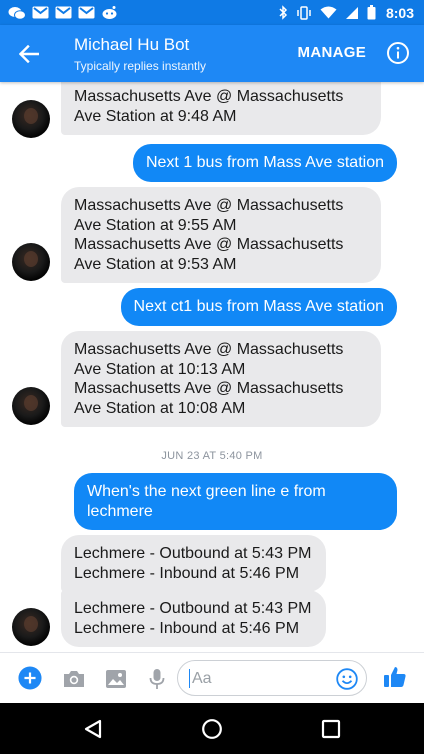 The width and height of the screenshot is (424, 754). Describe the element at coordinates (132, 44) in the screenshot. I see `chat-title: Michael Hu Bot` at that location.